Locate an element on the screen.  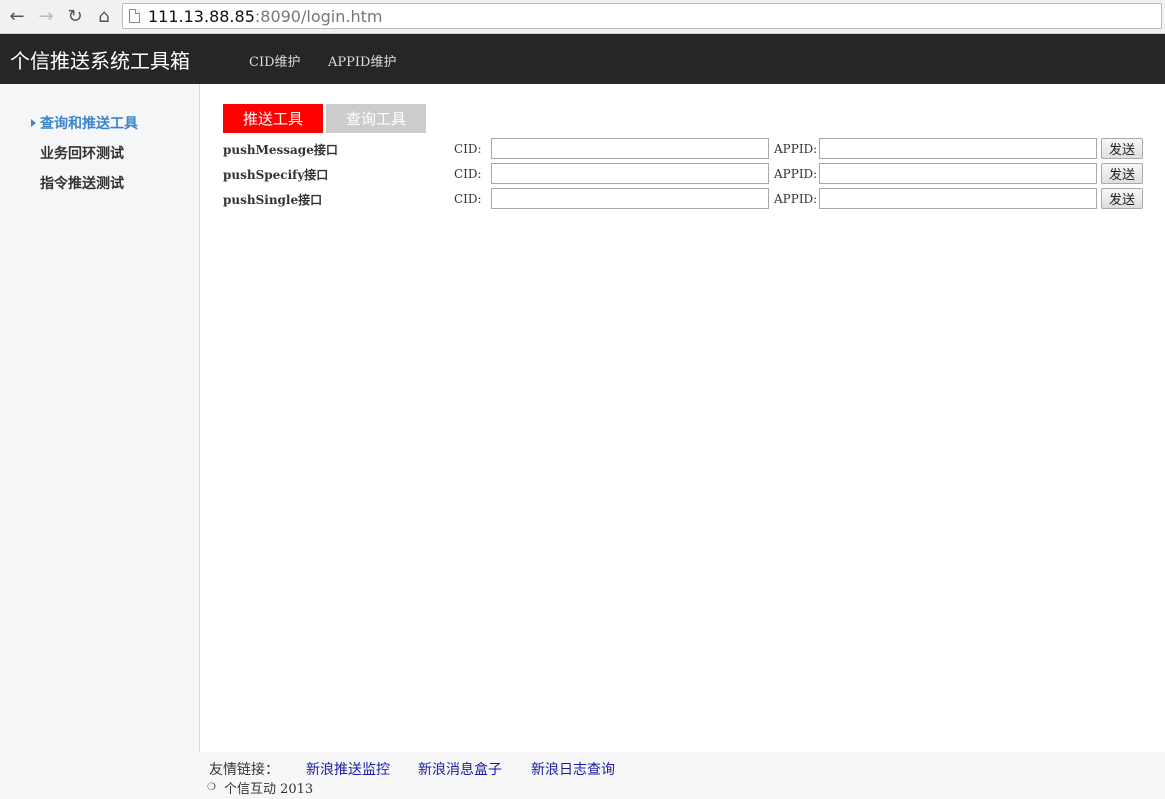
copyright: ❍ 个信互动 2013 is located at coordinates (260, 787).